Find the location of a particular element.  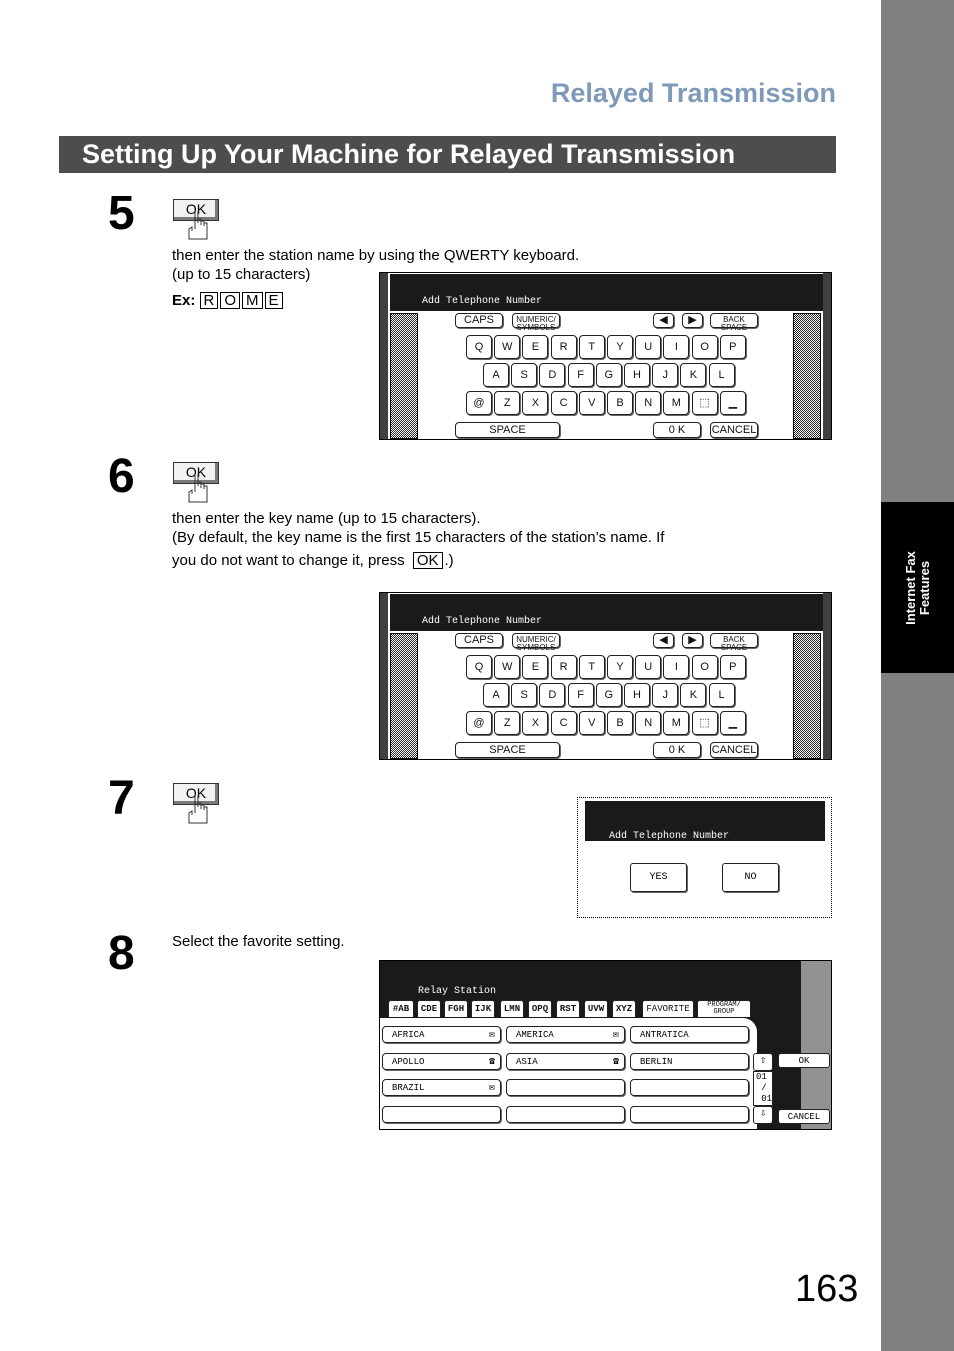

address-button: BERLIN is located at coordinates (689, 1061).